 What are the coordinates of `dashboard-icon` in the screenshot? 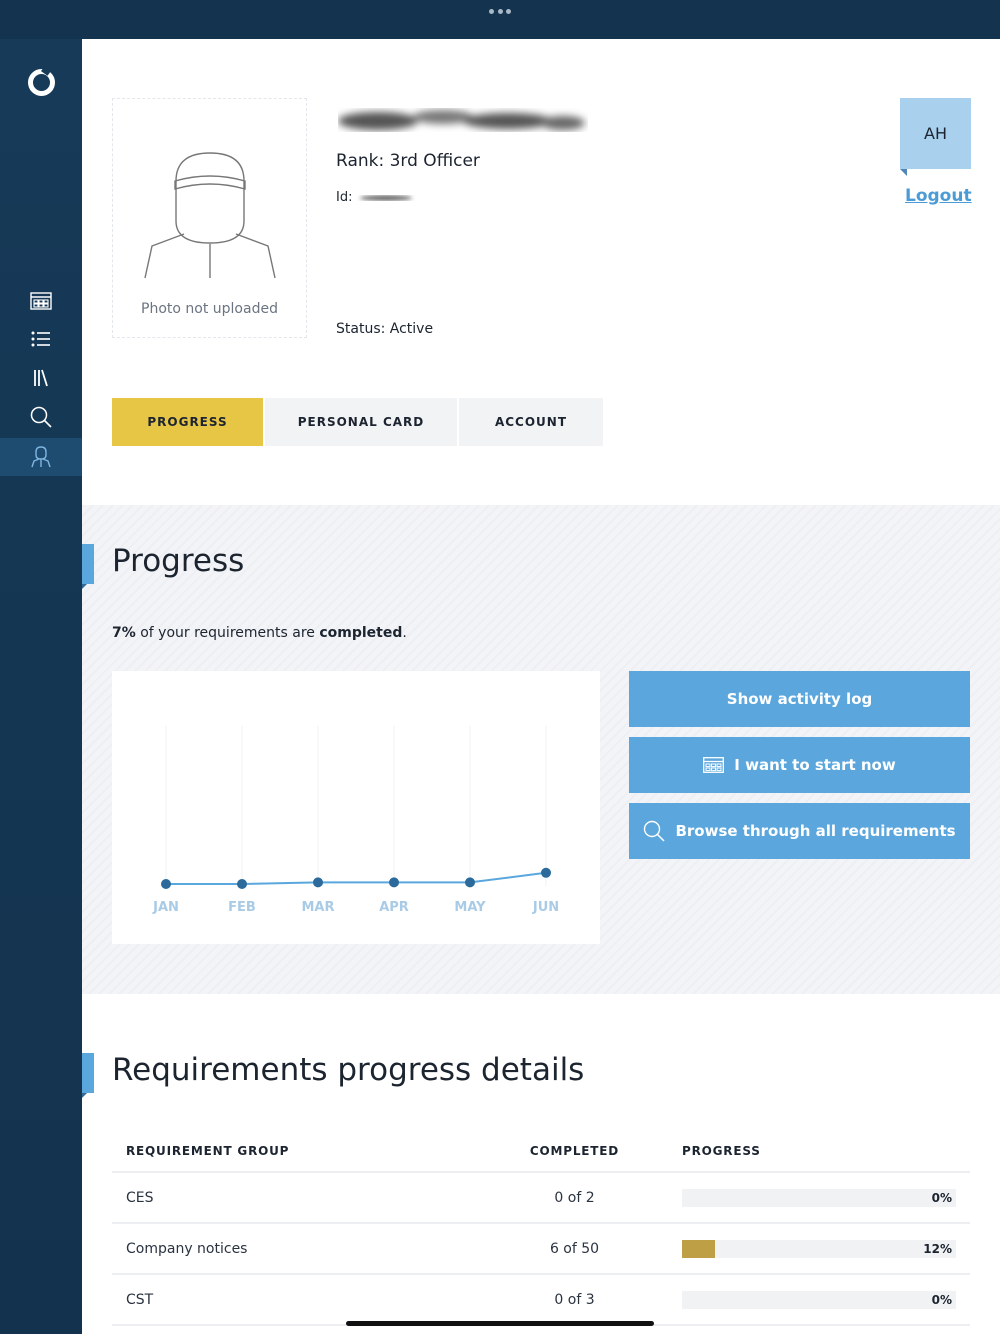 It's located at (41, 301).